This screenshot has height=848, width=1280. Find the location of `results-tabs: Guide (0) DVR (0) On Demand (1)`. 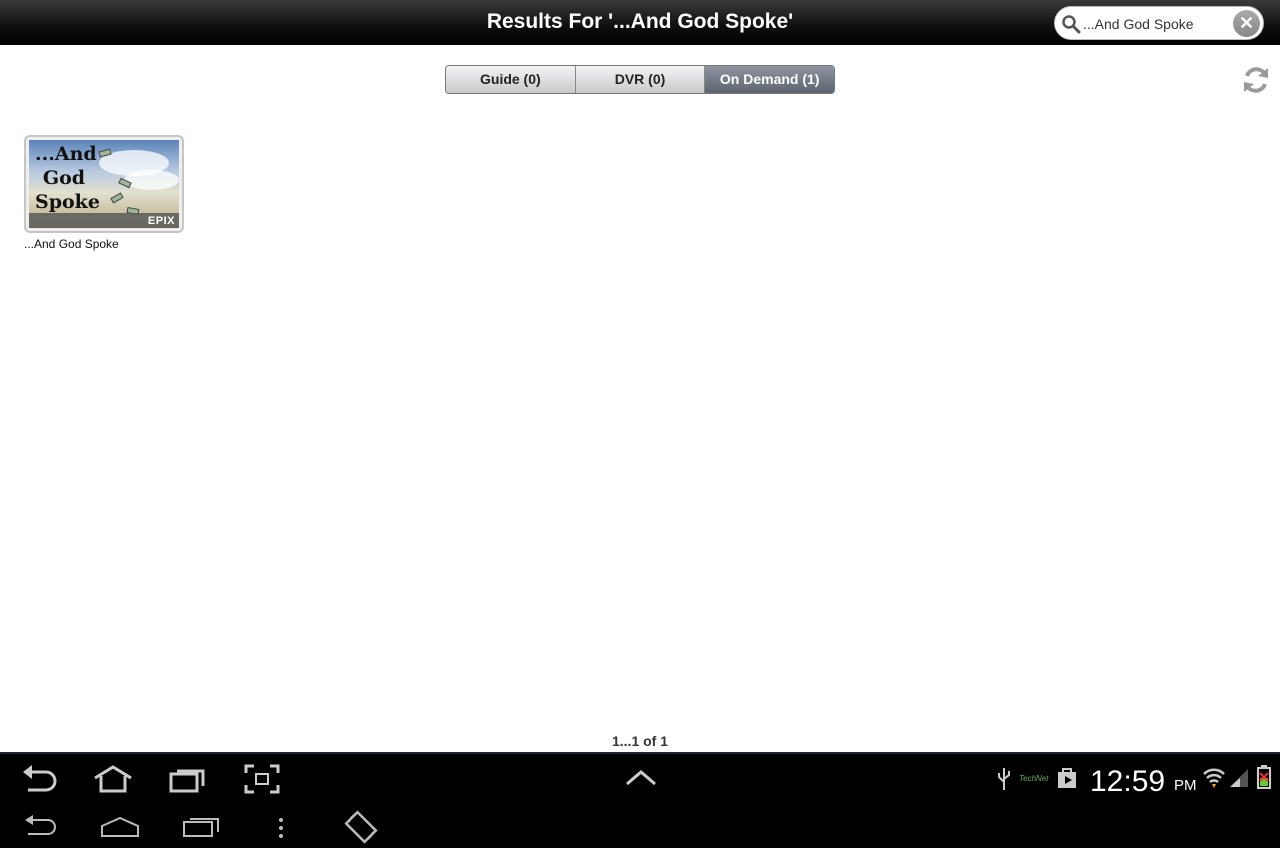

results-tabs: Guide (0) DVR (0) On Demand (1) is located at coordinates (640, 79).